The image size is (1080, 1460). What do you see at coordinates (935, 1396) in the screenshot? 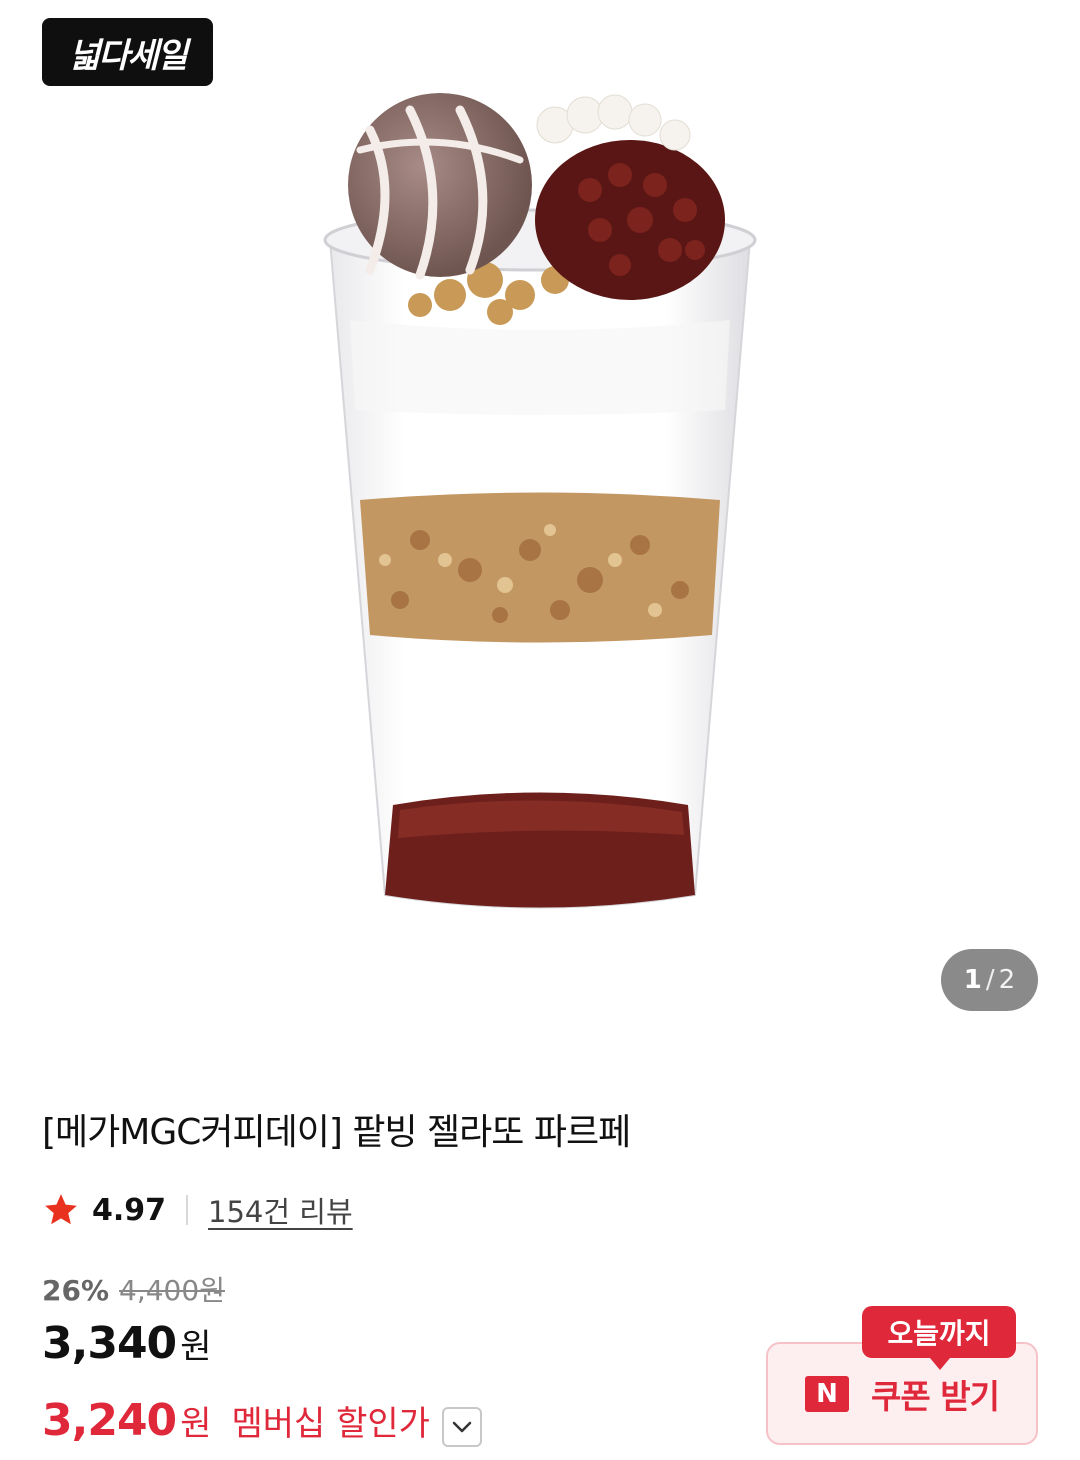
I see `coupon-label: 쿠폰 받기` at bounding box center [935, 1396].